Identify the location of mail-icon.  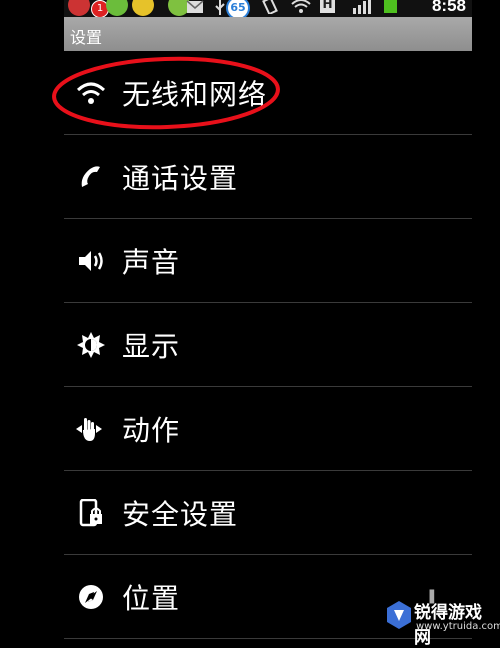
(195, 6).